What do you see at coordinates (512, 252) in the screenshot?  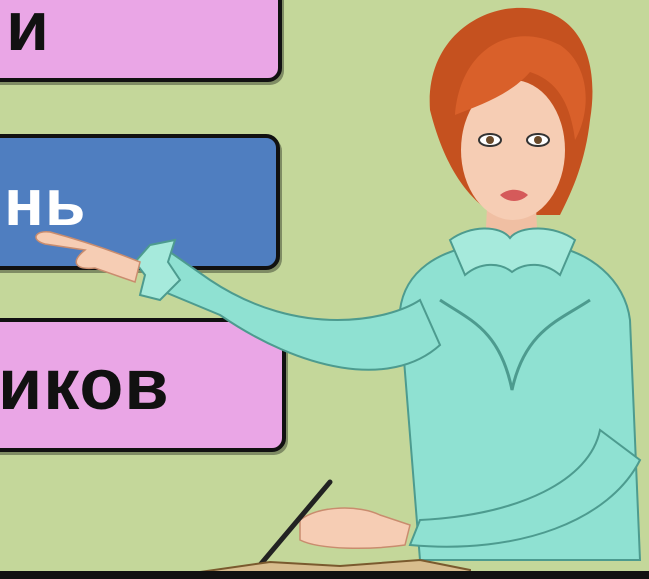 I see `teacher-collar` at bounding box center [512, 252].